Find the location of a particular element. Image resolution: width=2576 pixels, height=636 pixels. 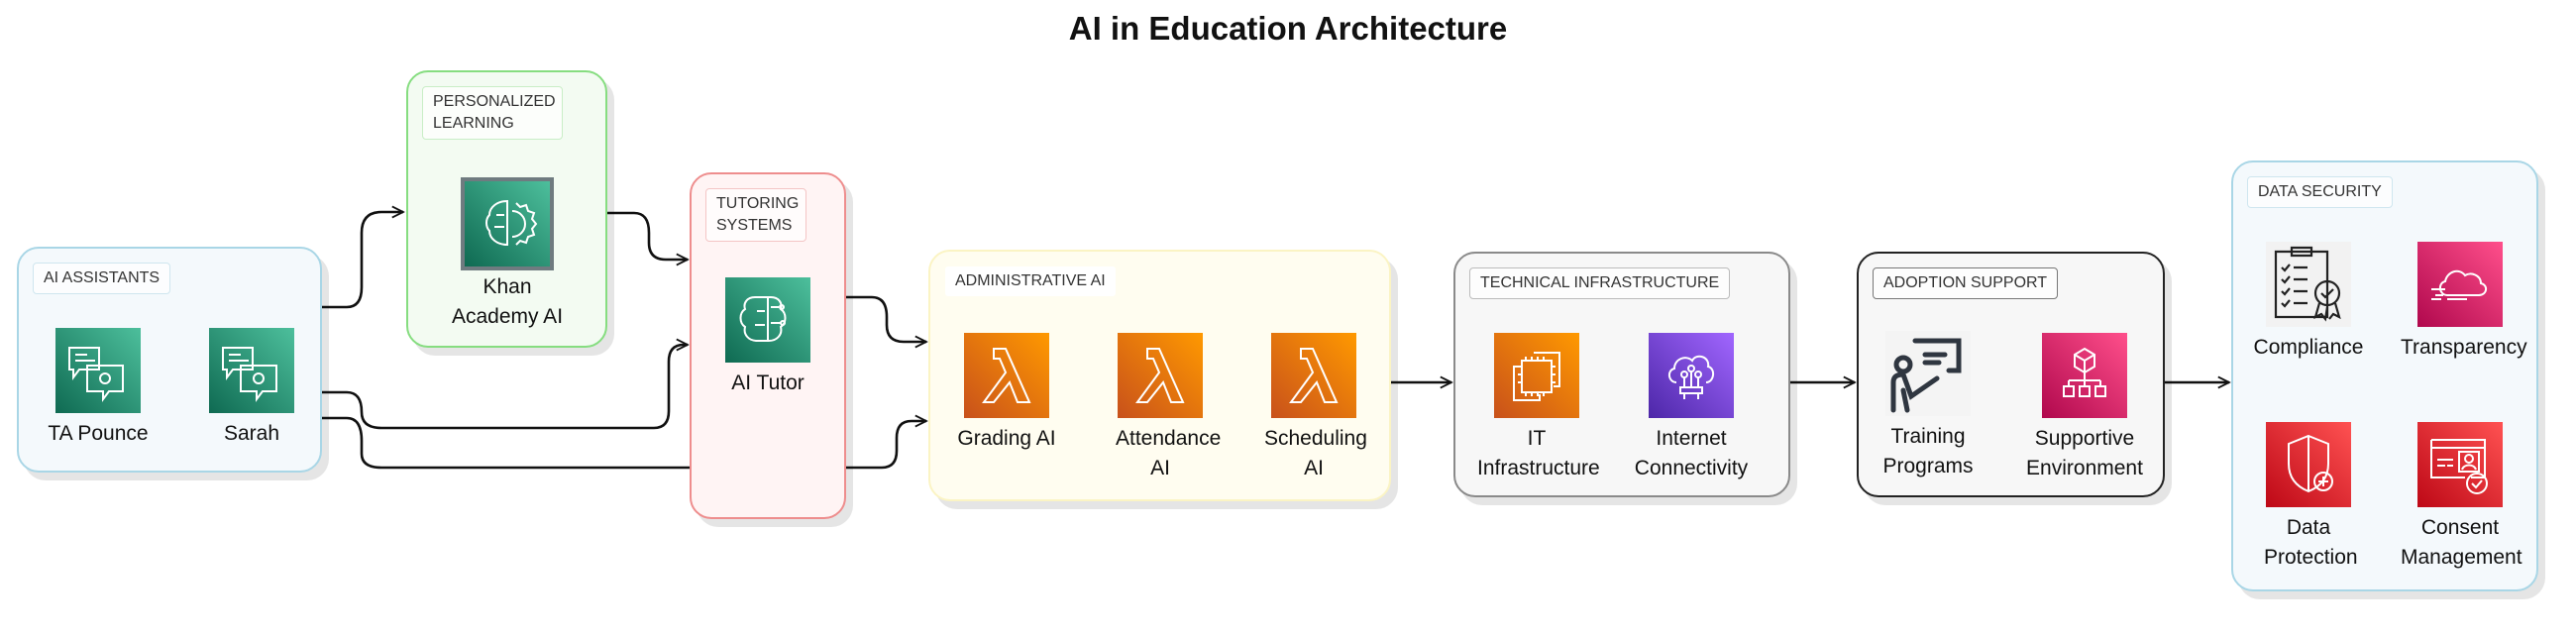

node-consent-management: Consent Management is located at coordinates (2461, 498).